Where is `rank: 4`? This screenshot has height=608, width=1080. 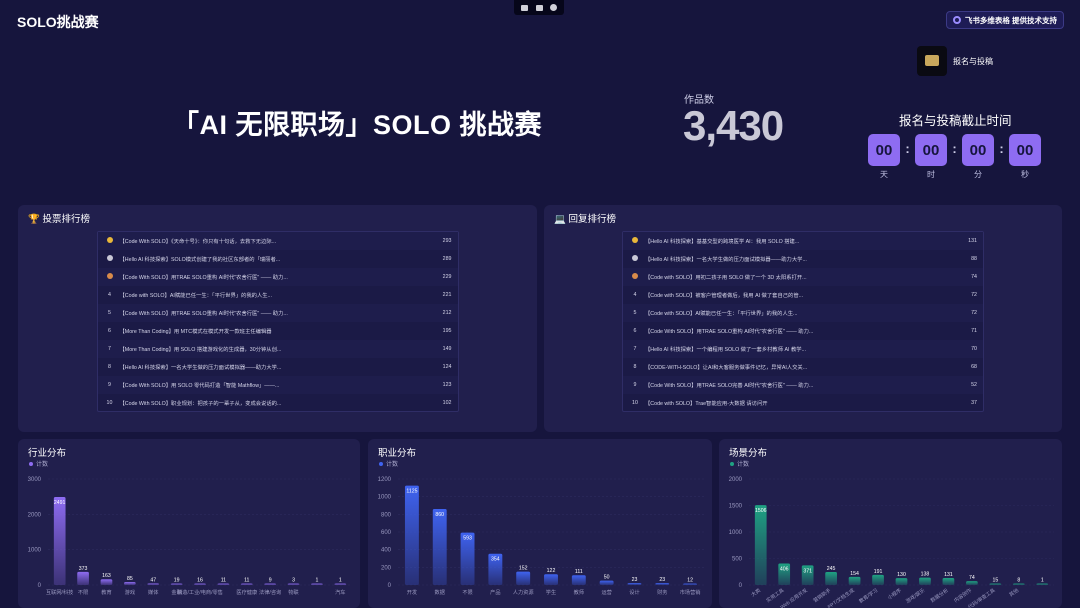 rank: 4 is located at coordinates (635, 295).